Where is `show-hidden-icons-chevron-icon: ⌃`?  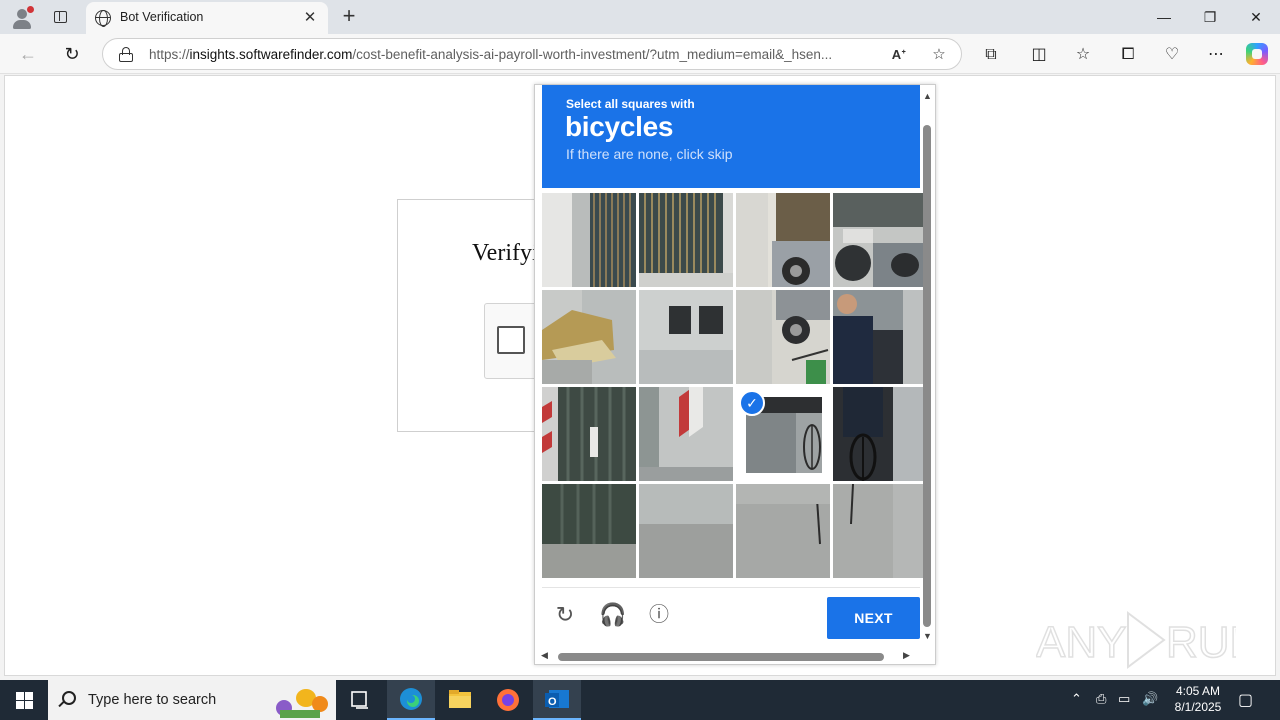 show-hidden-icons-chevron-icon: ⌃ is located at coordinates (1076, 705).